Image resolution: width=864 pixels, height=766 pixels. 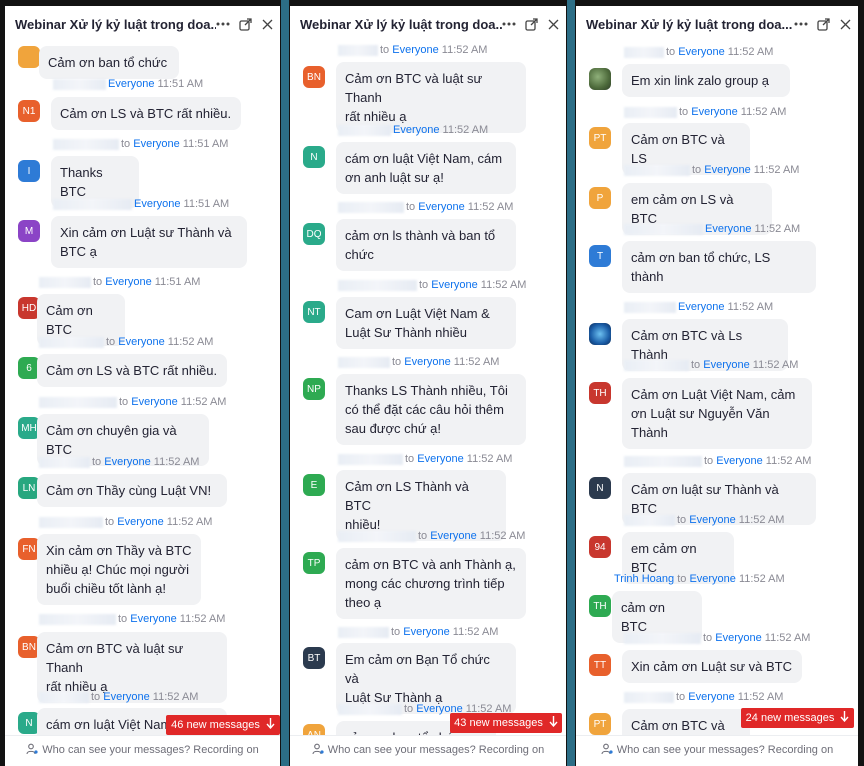 I want to click on message-bubble: Em xin link zalo group ạ, so click(x=706, y=80).